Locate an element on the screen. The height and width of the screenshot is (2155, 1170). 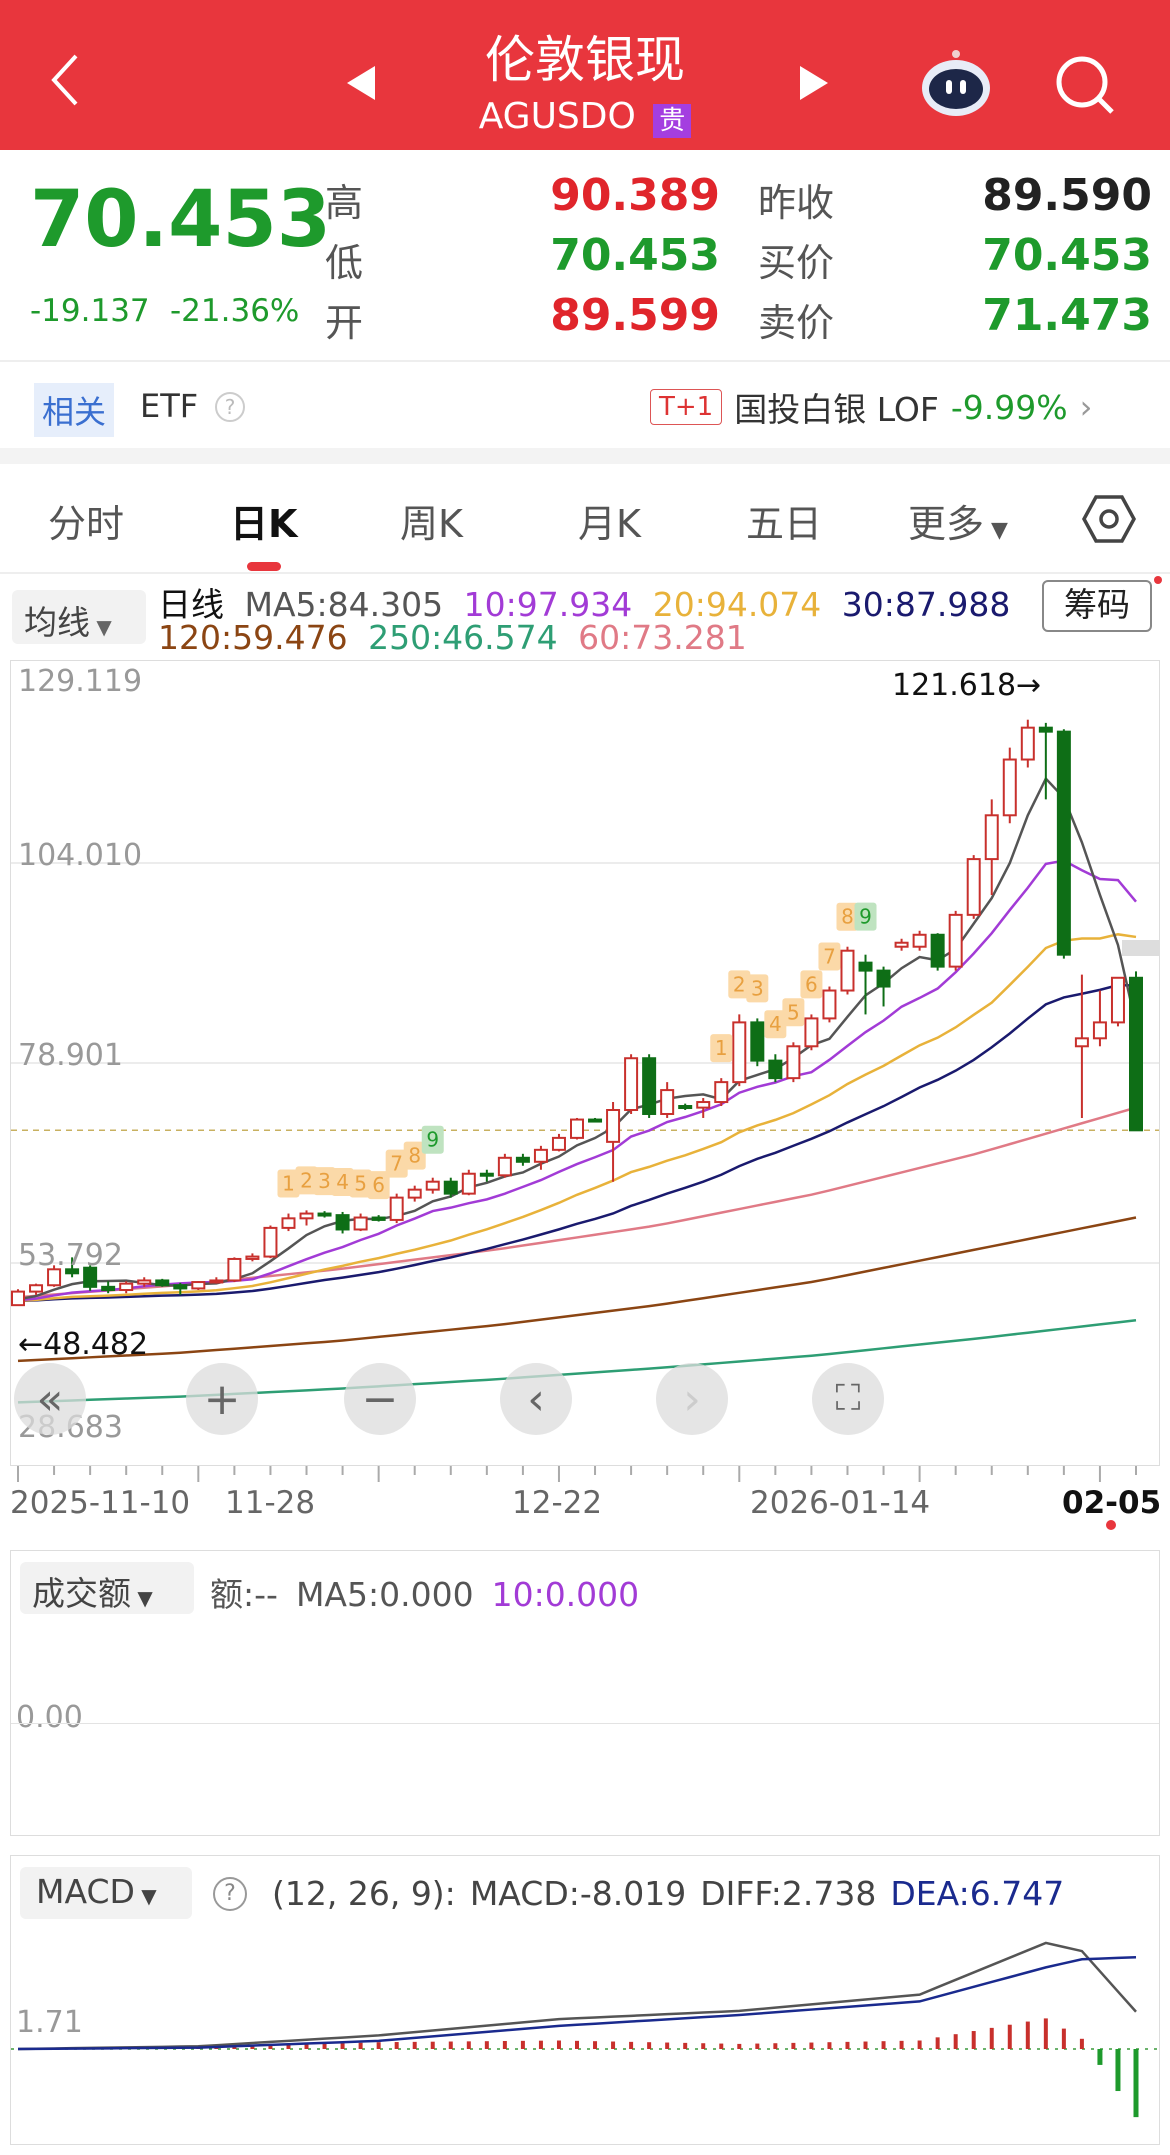
macd-axis-label: 1.71 is located at coordinates (49, 2022).